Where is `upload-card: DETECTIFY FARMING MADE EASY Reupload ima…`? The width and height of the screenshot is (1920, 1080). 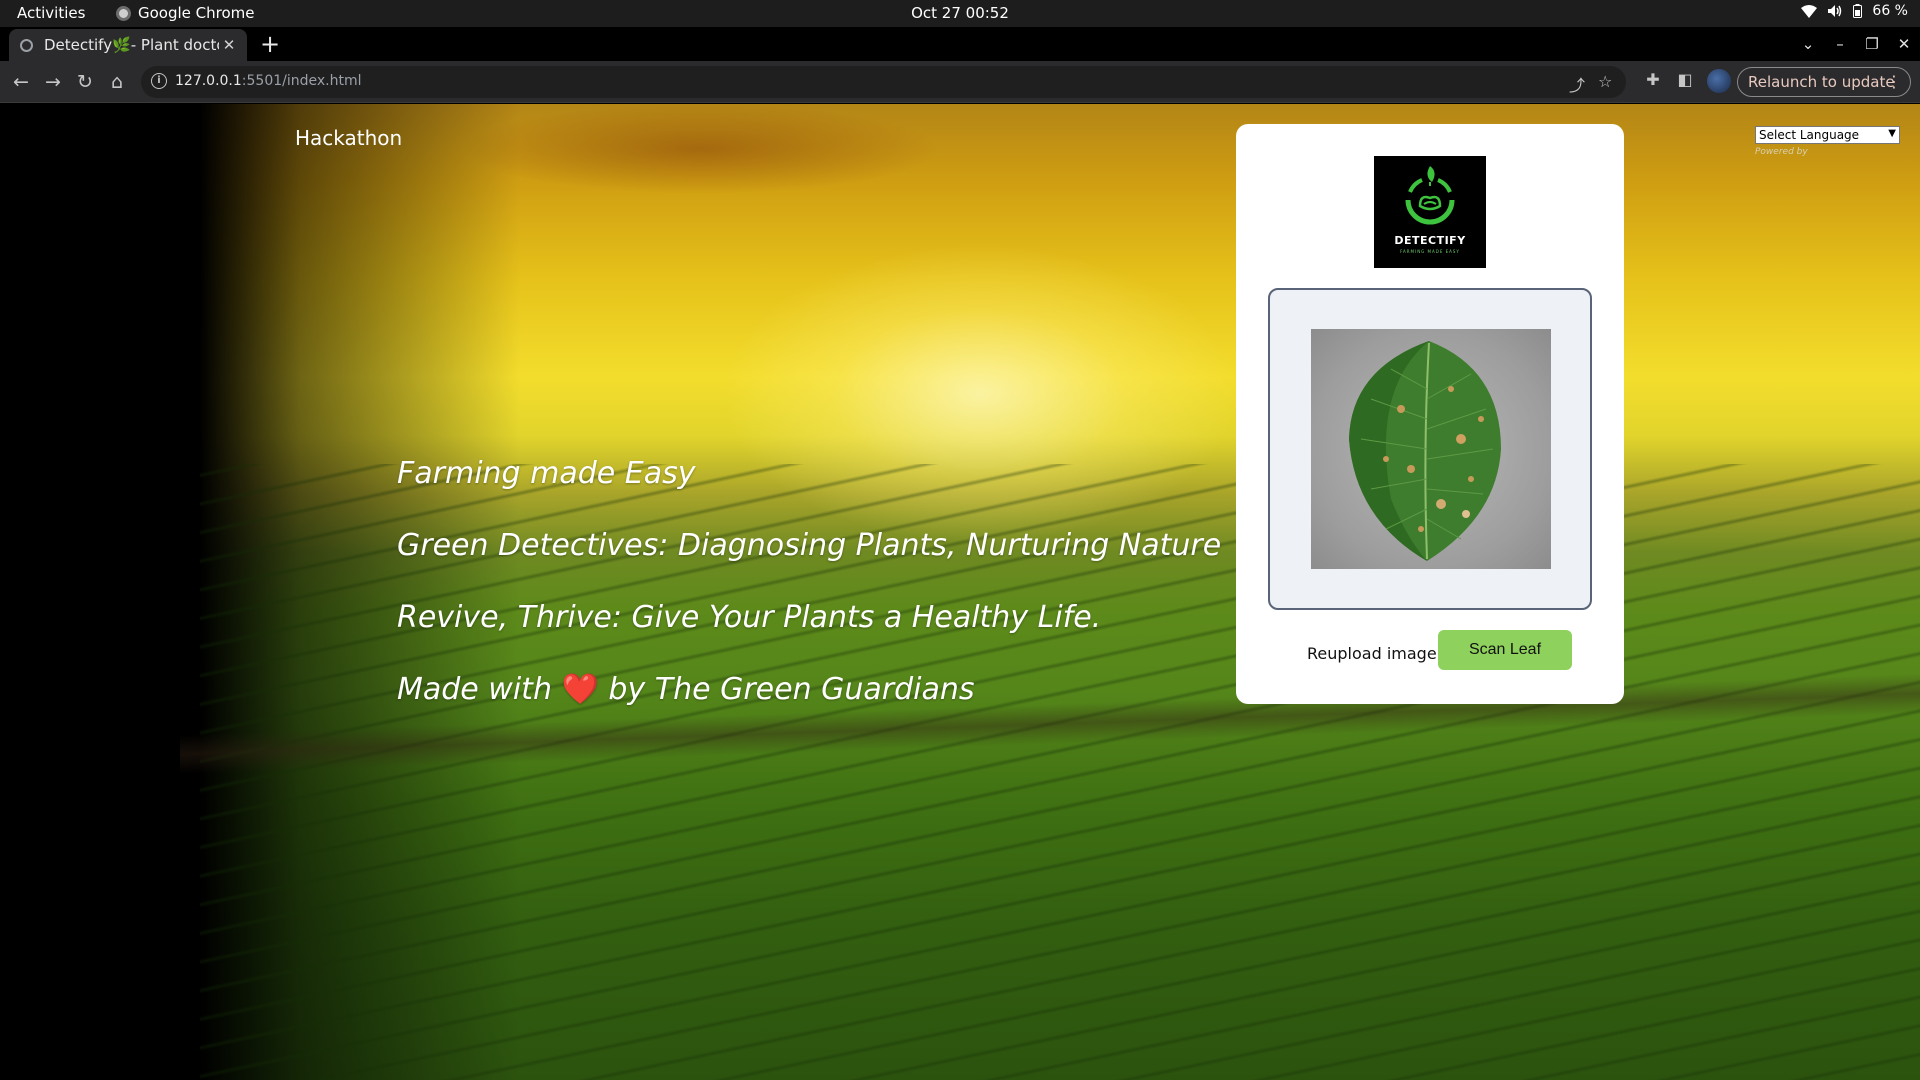 upload-card: DETECTIFY FARMING MADE EASY Reupload ima… is located at coordinates (1430, 414).